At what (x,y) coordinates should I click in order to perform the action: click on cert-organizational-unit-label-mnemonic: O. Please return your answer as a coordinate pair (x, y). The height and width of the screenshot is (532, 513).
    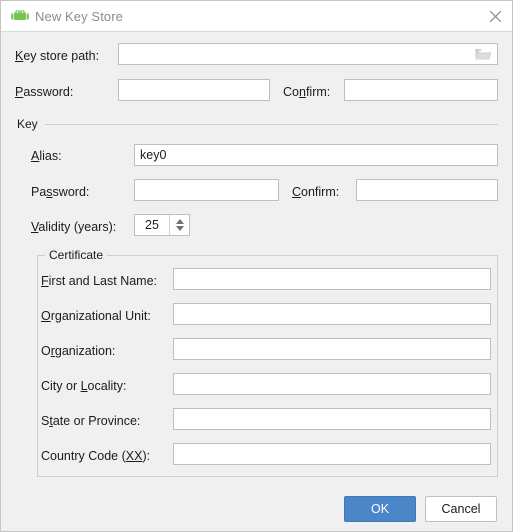
    Looking at the image, I should click on (46, 316).